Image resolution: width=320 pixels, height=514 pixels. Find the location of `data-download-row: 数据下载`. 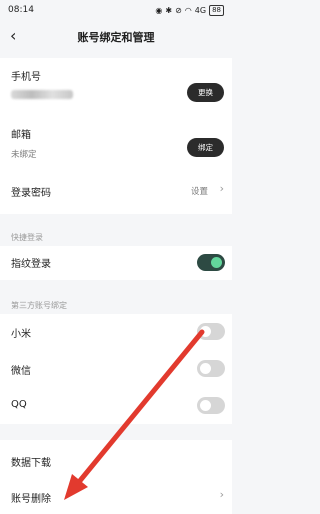

data-download-row: 数据下载 is located at coordinates (116, 458).